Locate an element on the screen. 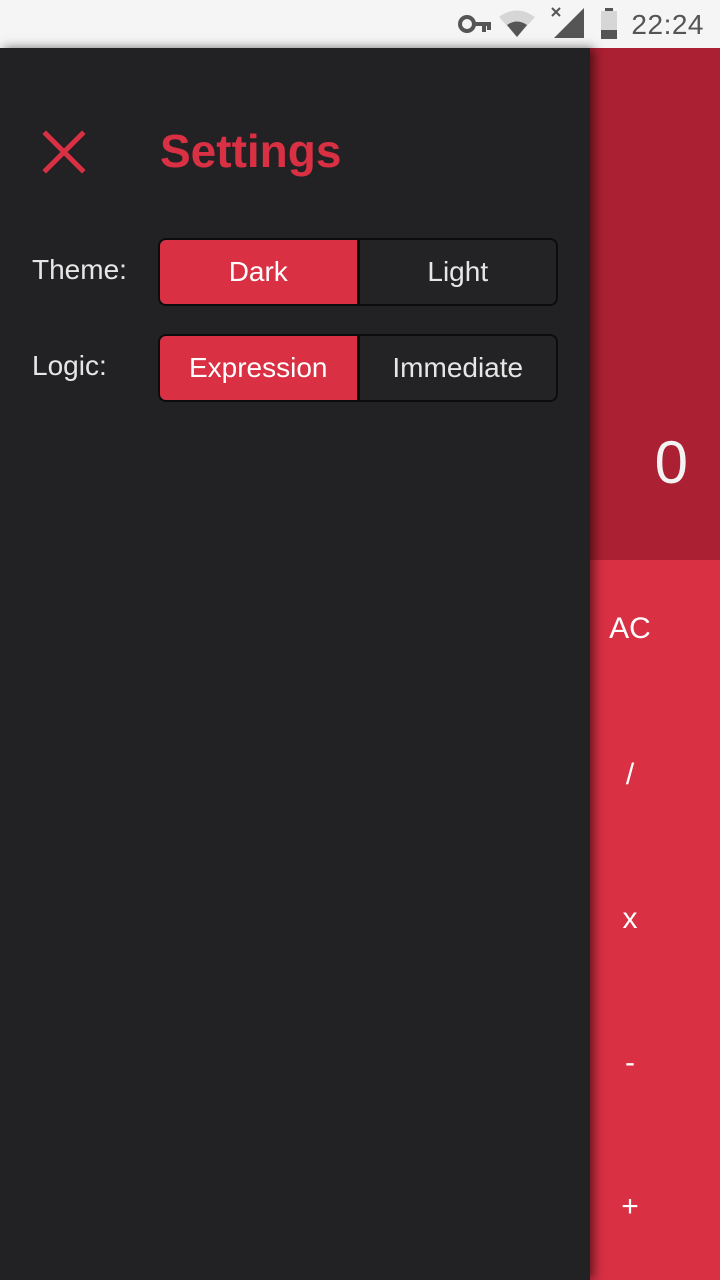 The image size is (720, 1280). theme-segmented-control: Dark Light is located at coordinates (358, 272).